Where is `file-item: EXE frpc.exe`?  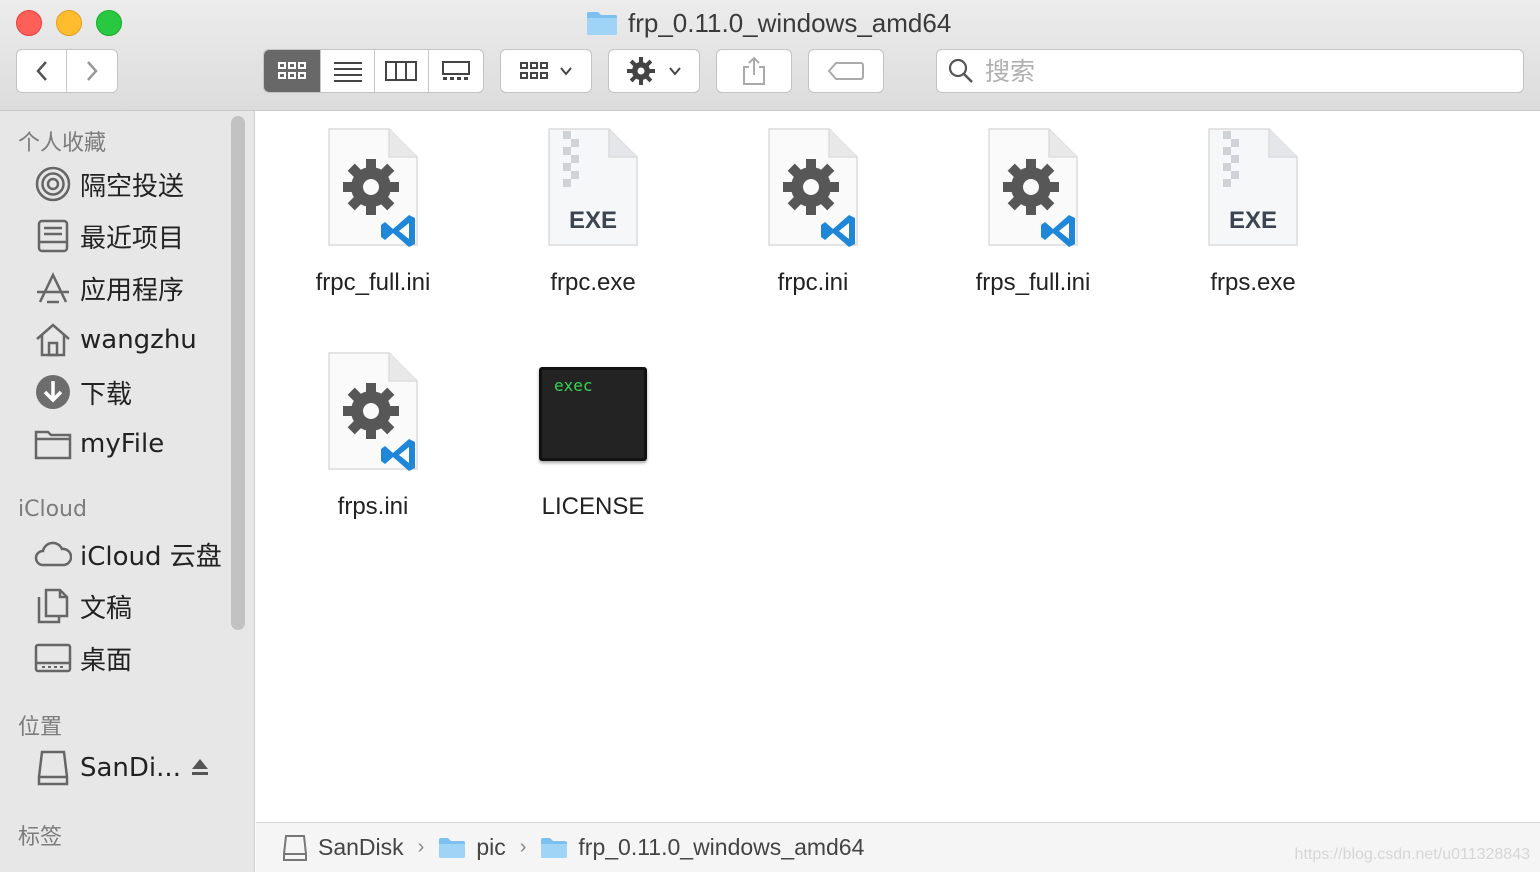 file-item: EXE frpc.exe is located at coordinates (593, 211).